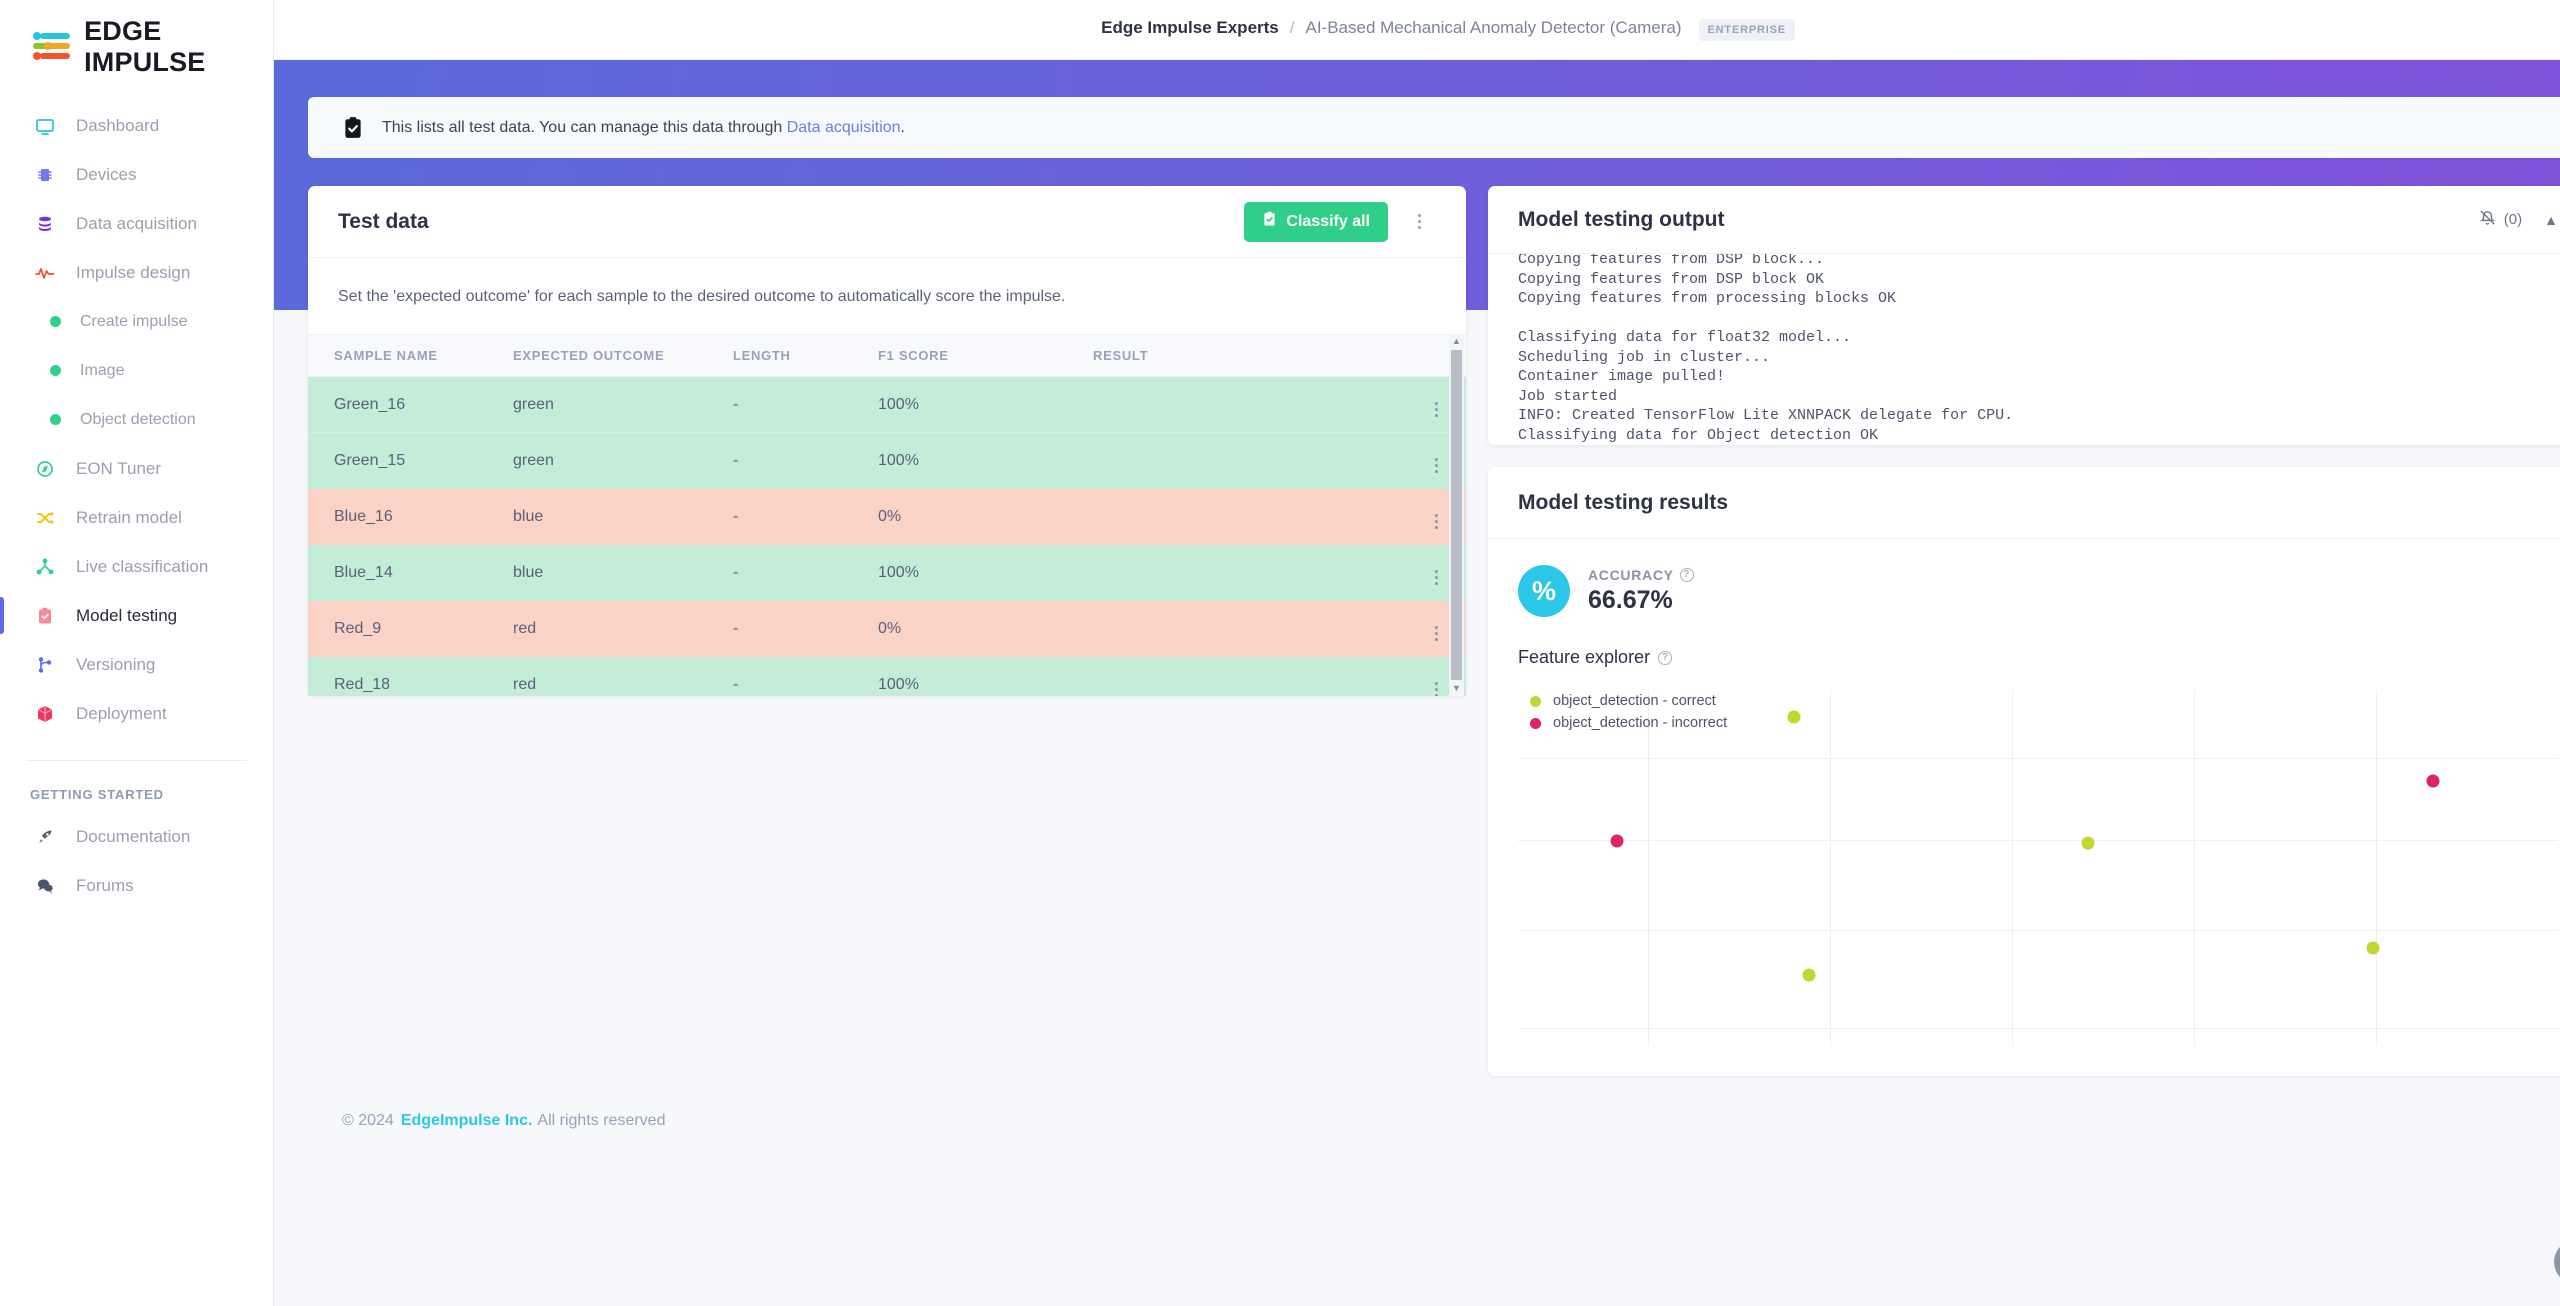 This screenshot has width=2560, height=1306. Describe the element at coordinates (45, 616) in the screenshot. I see `clipboard-check-icon` at that location.